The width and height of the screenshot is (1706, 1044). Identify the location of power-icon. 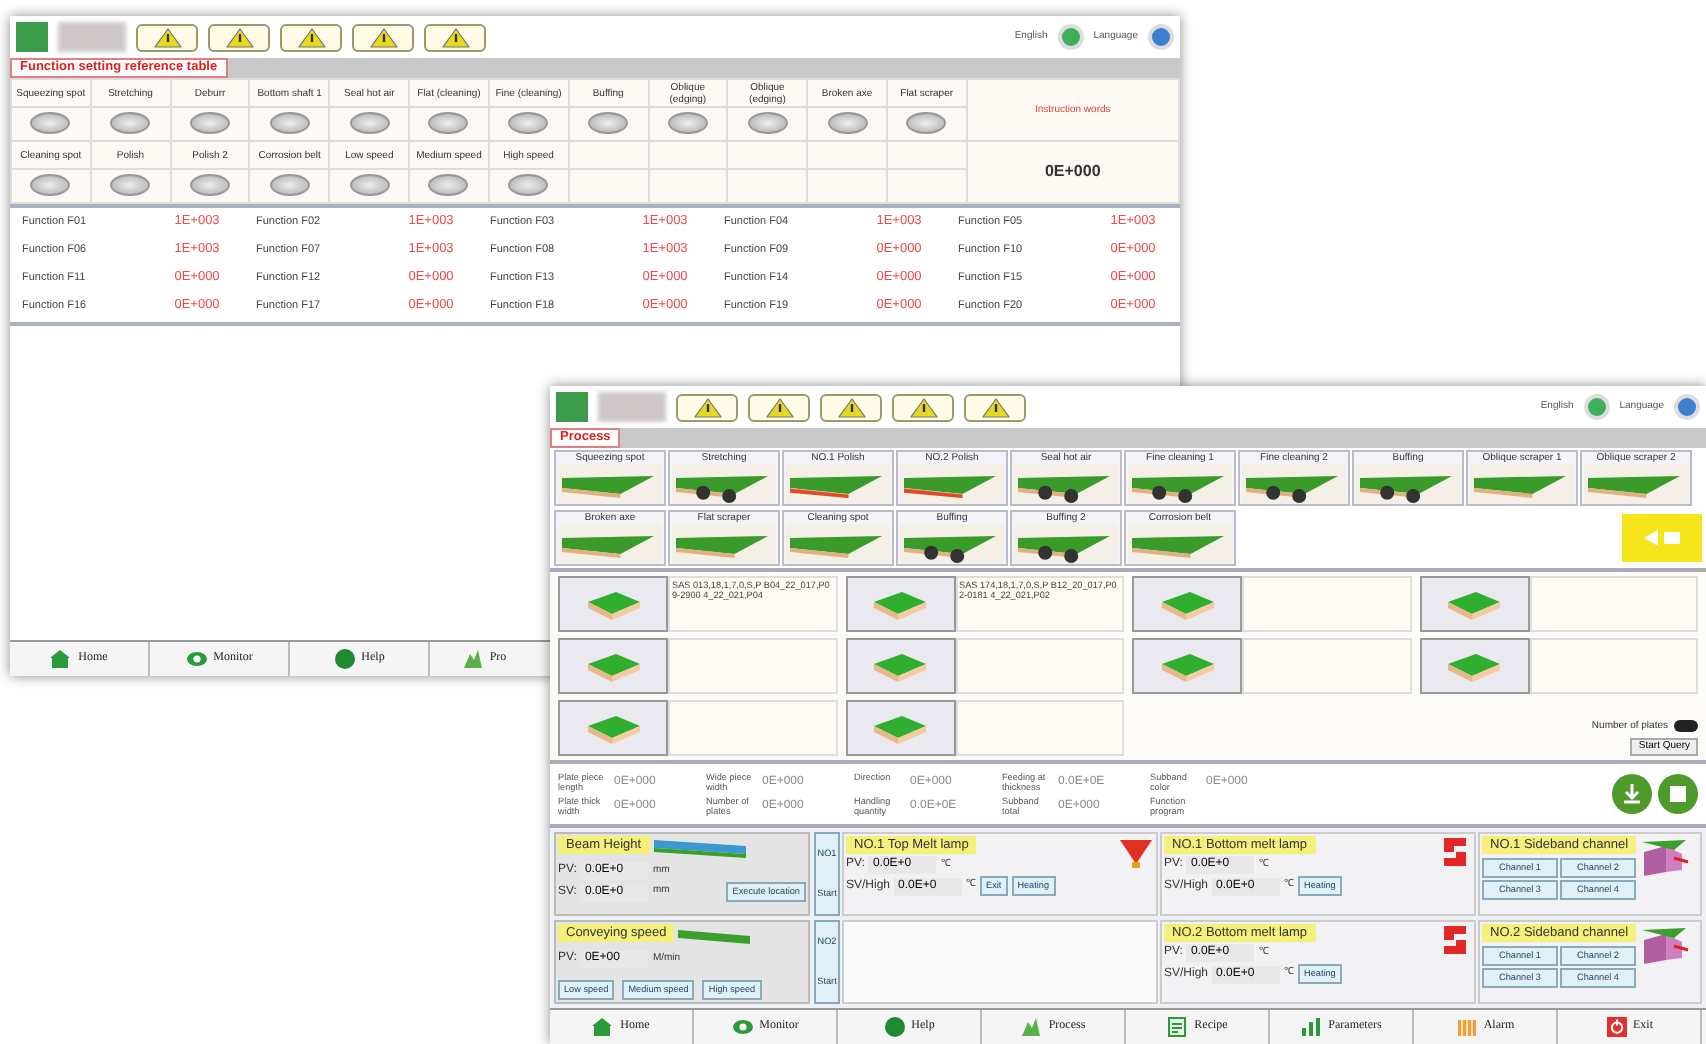
(1616, 1027).